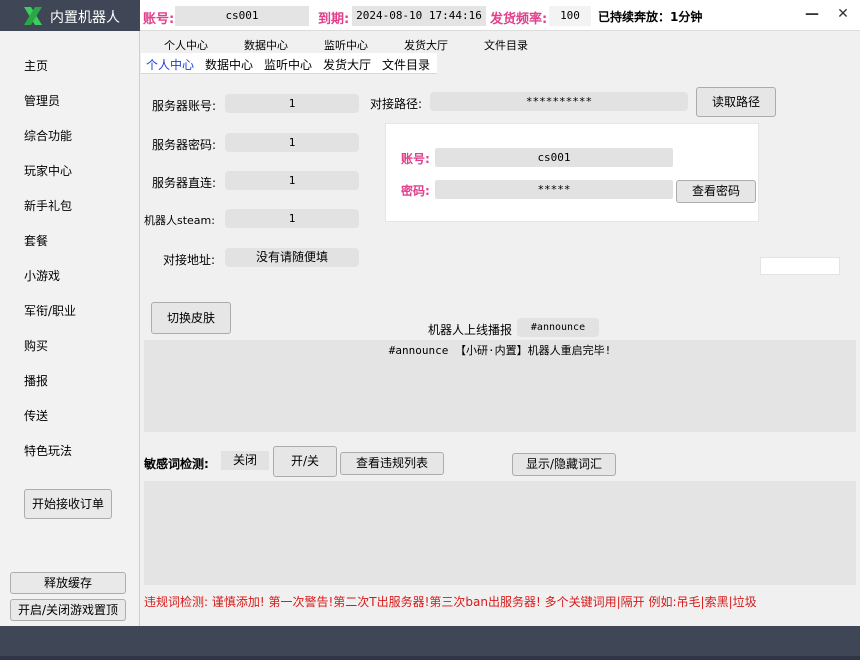 Image resolution: width=860 pixels, height=660 pixels. I want to click on switch-skin-button: 切换皮肤, so click(191, 318).